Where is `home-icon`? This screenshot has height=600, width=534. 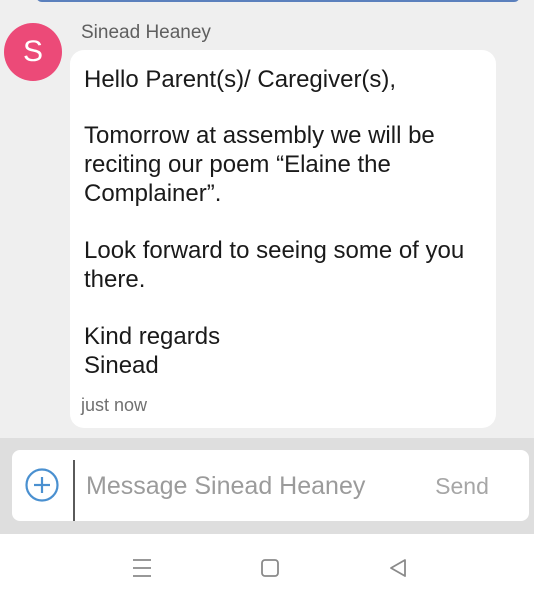 home-icon is located at coordinates (270, 568).